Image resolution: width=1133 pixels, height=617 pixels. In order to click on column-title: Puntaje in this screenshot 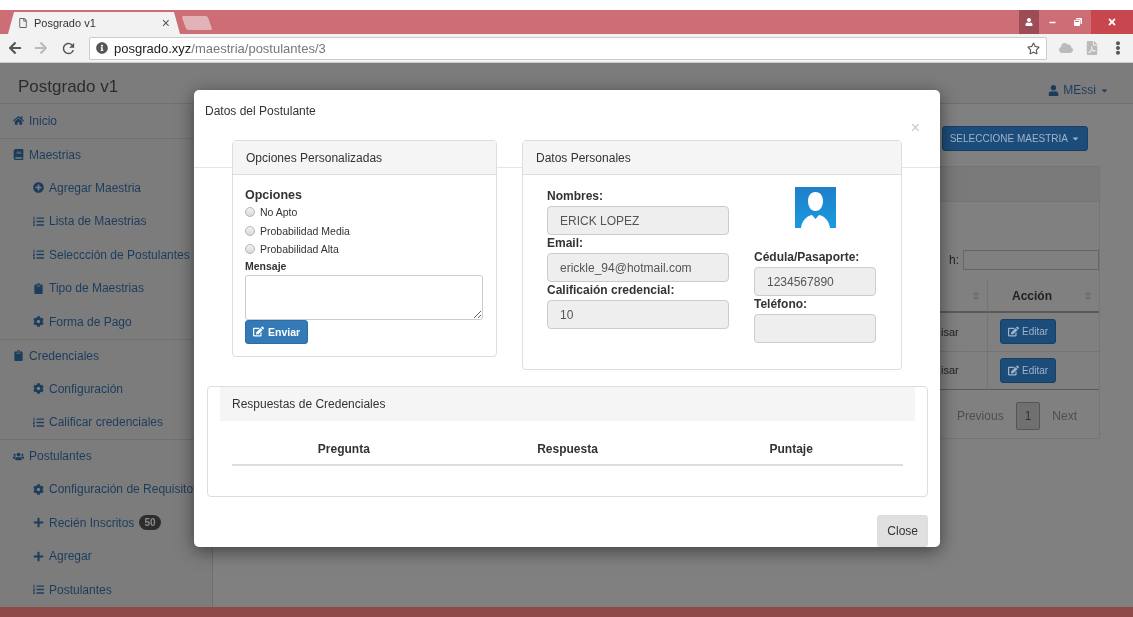, I will do `click(791, 449)`.